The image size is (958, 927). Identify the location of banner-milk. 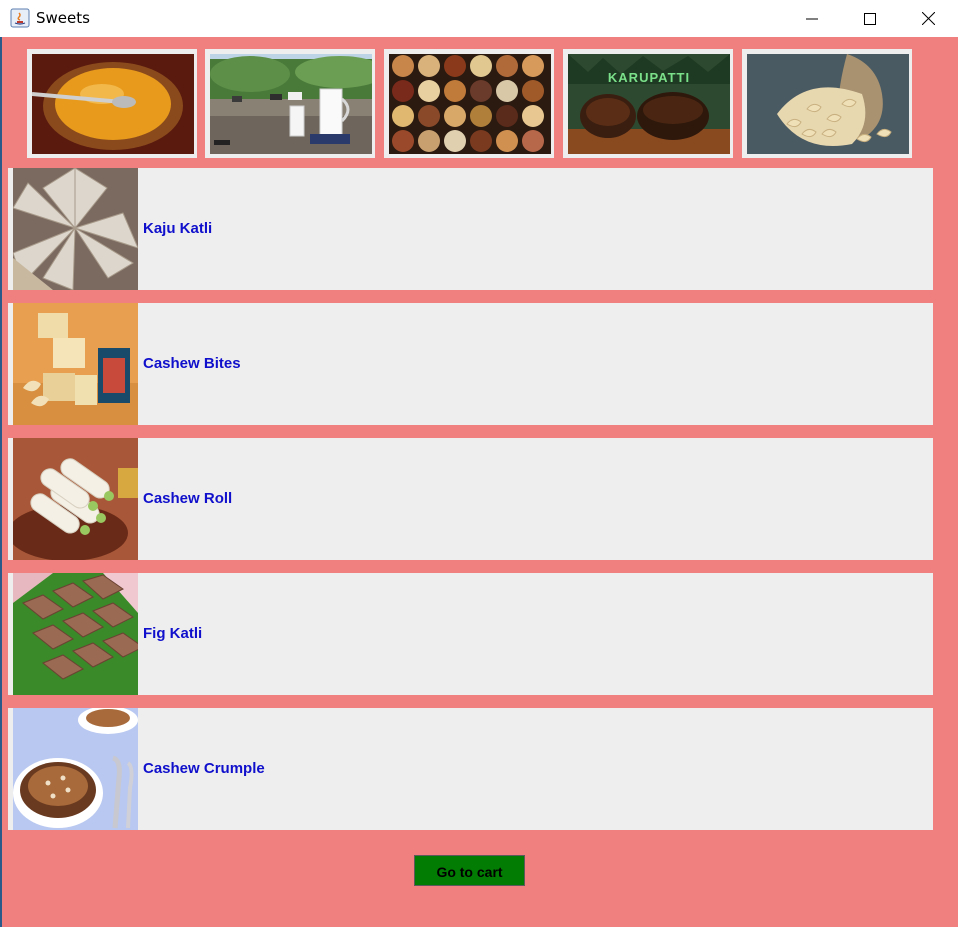
(290, 103).